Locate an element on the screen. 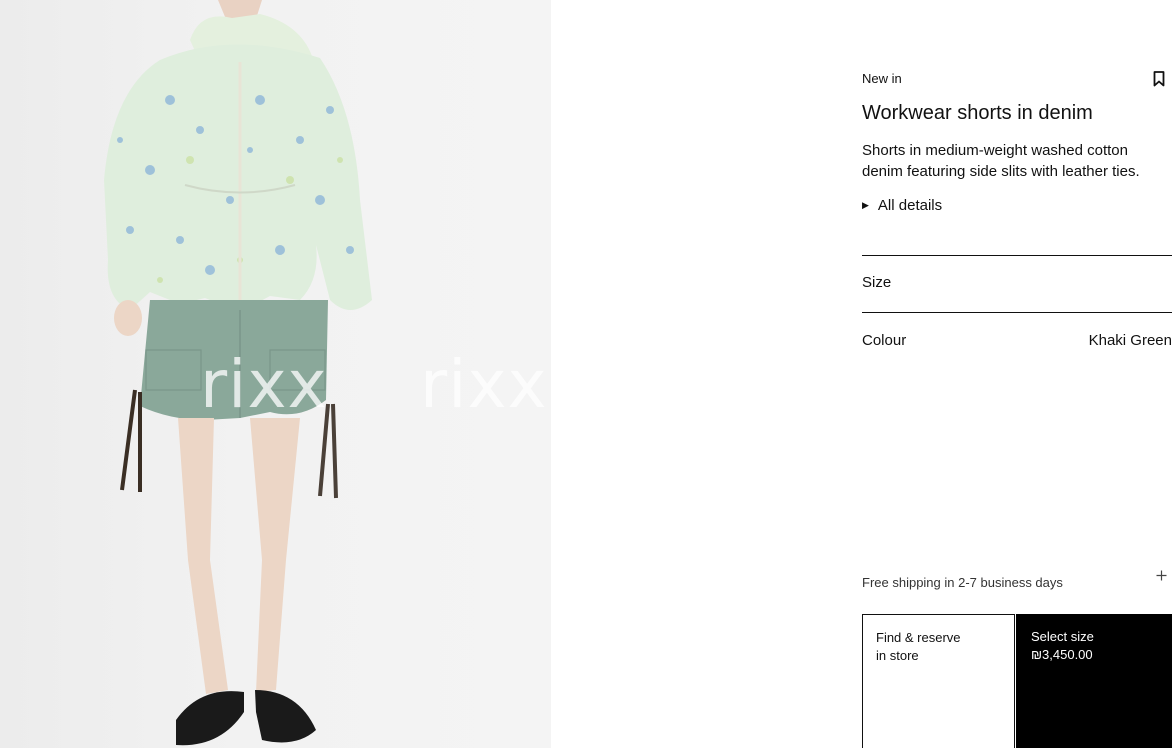  find-reserve-in-store-button: Find & reserve in store is located at coordinates (938, 681).